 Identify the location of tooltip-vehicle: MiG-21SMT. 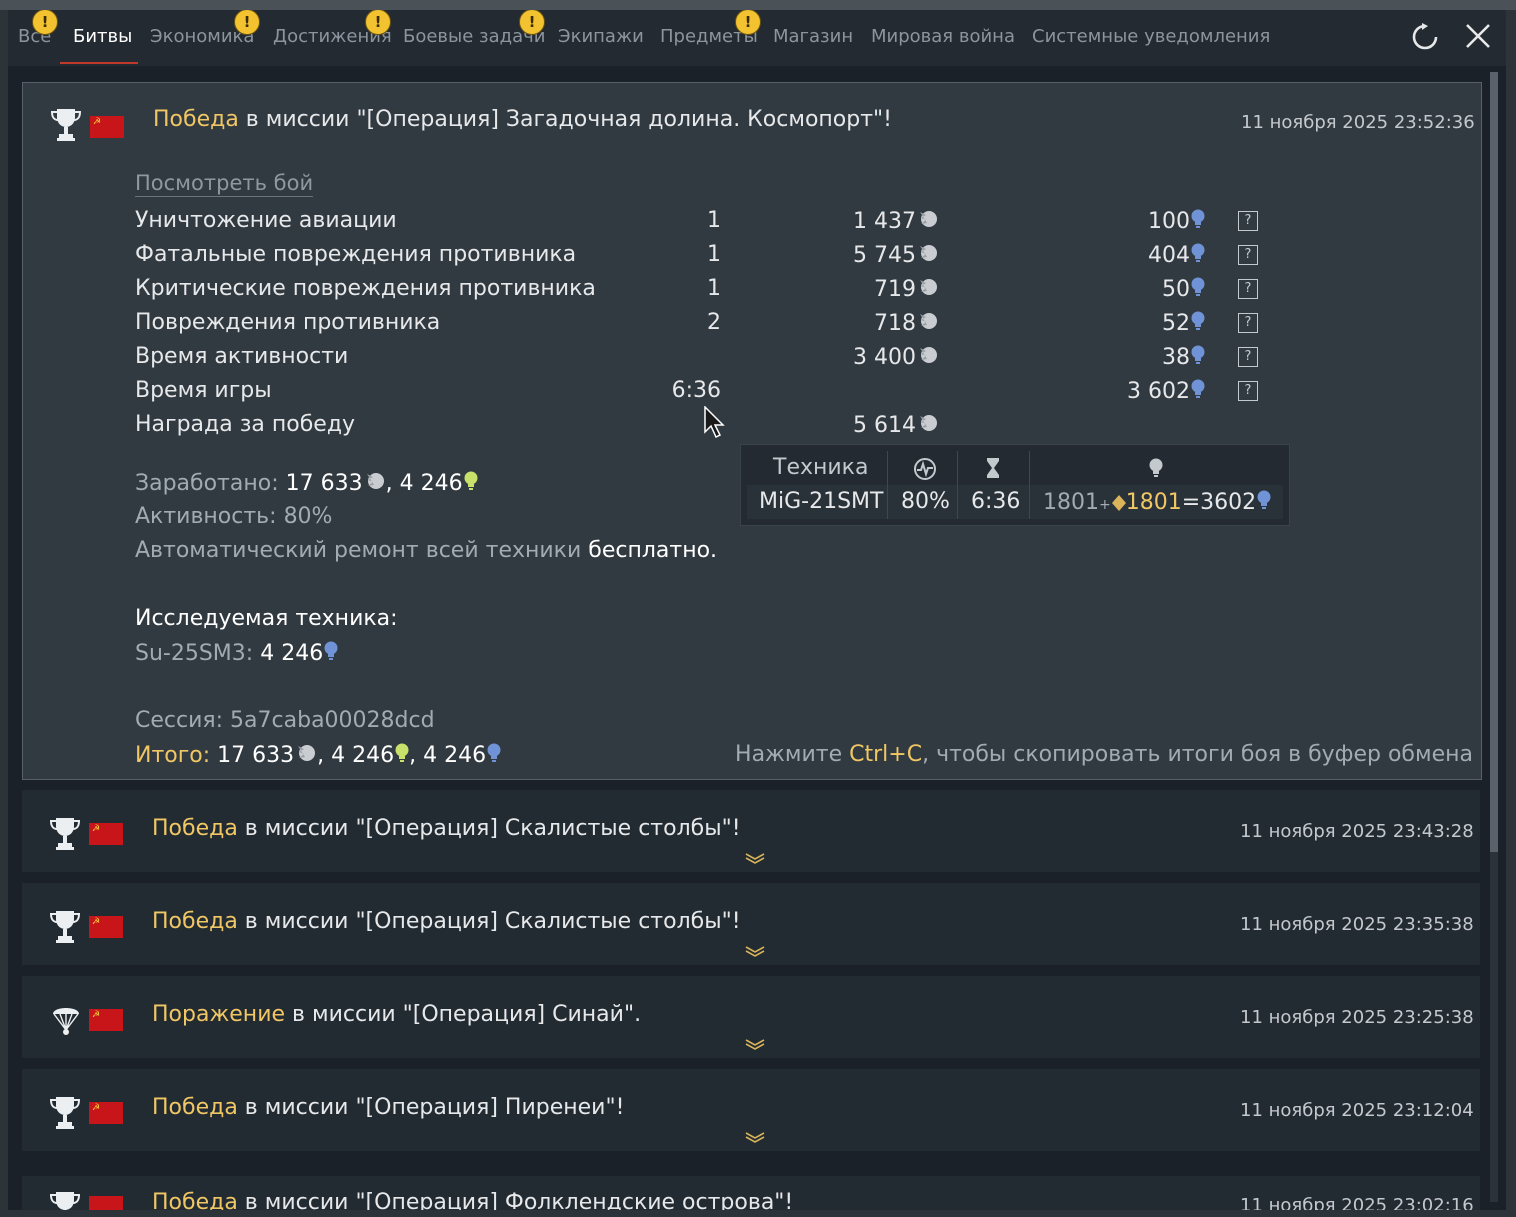
(821, 501).